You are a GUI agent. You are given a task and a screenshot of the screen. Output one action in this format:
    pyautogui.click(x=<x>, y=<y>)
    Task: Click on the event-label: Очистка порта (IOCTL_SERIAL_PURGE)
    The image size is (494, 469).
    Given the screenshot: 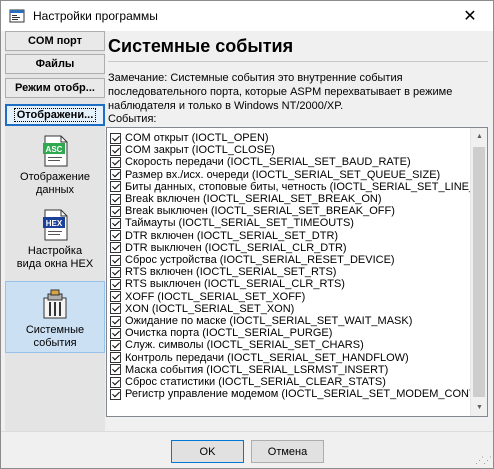 What is the action you would take?
    pyautogui.click(x=229, y=333)
    